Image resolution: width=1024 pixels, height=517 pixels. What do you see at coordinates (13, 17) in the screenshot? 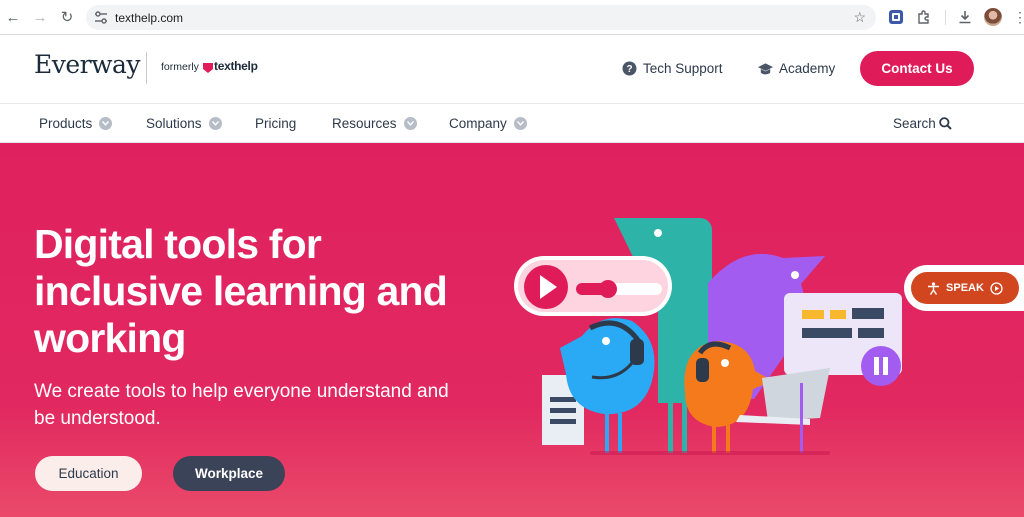
I see `back-icon: ←` at bounding box center [13, 17].